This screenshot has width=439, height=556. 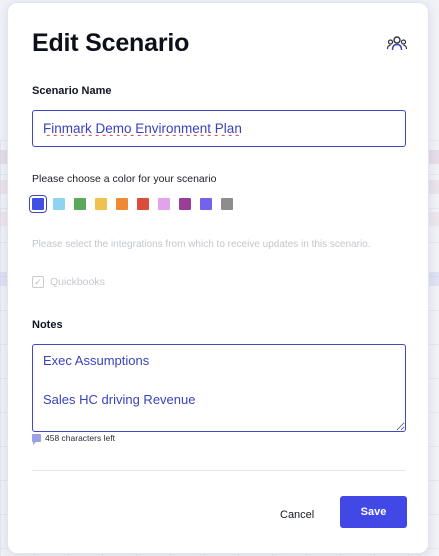 What do you see at coordinates (111, 43) in the screenshot?
I see `modal-title: Edit Scenario` at bounding box center [111, 43].